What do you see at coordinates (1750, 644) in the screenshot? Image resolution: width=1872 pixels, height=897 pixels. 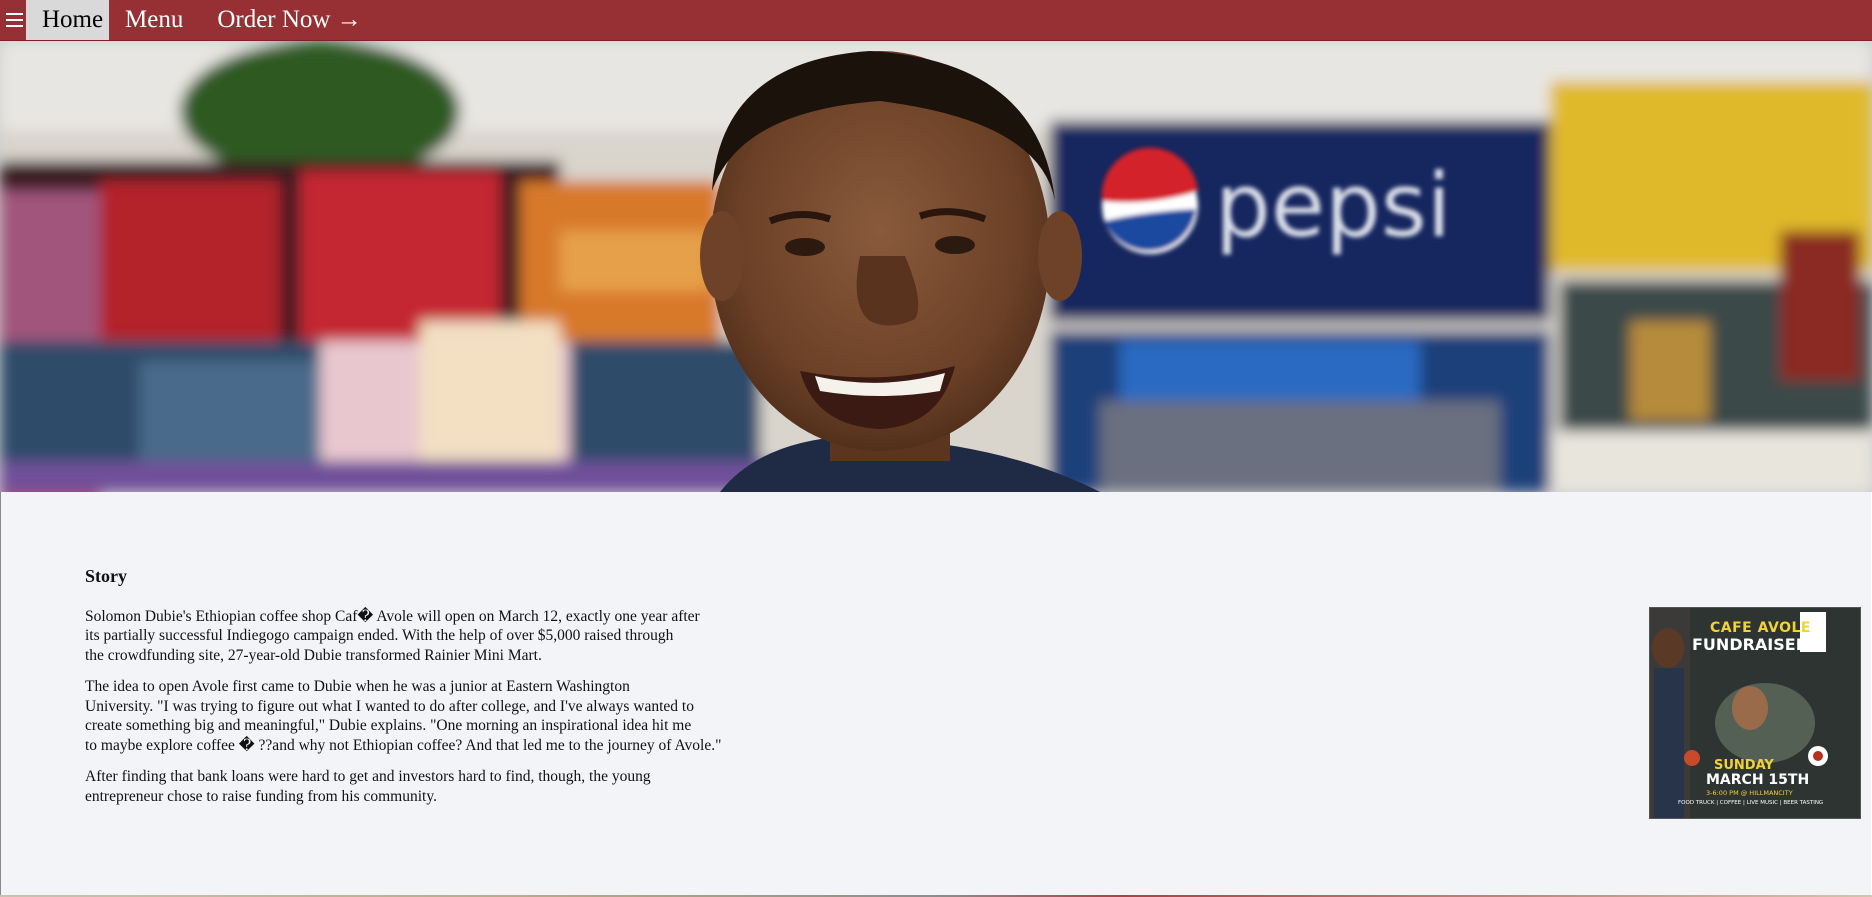 I see `poster-title-line2: FUNDRAISER` at bounding box center [1750, 644].